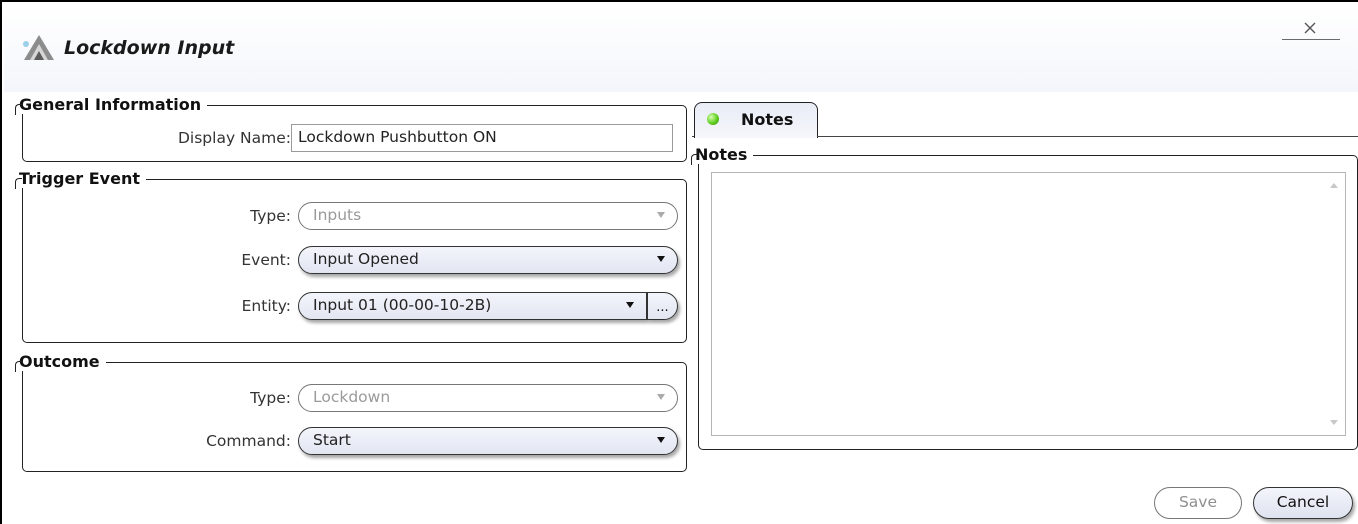  What do you see at coordinates (767, 119) in the screenshot?
I see `tab-notes-label: Notes` at bounding box center [767, 119].